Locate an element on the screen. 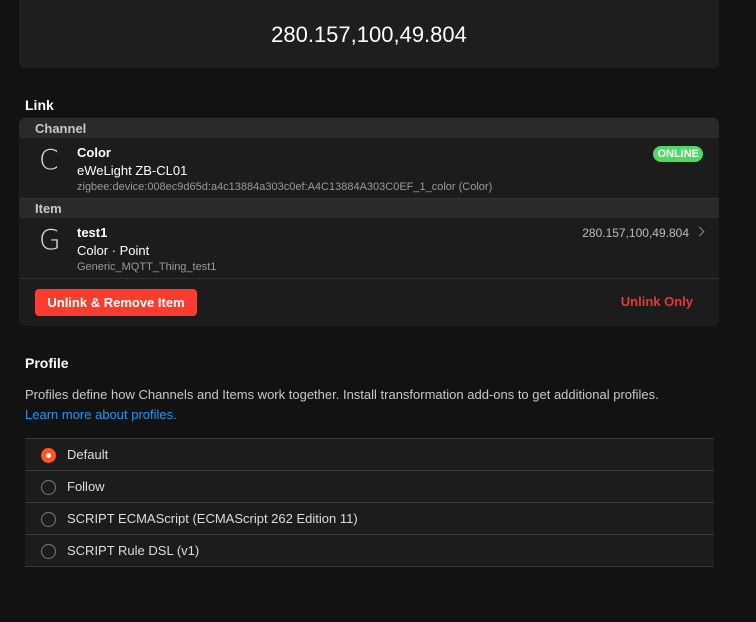 Image resolution: width=756 pixels, height=622 pixels. profile-option-label: Default is located at coordinates (88, 454).